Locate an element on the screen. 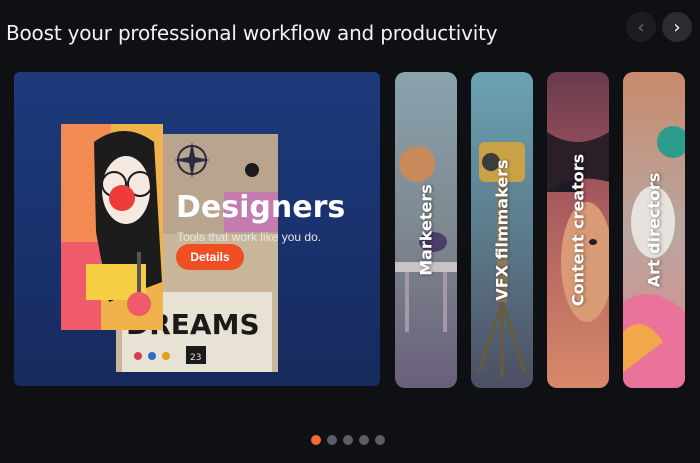  card-label-content-creators: Content creators is located at coordinates (578, 230).